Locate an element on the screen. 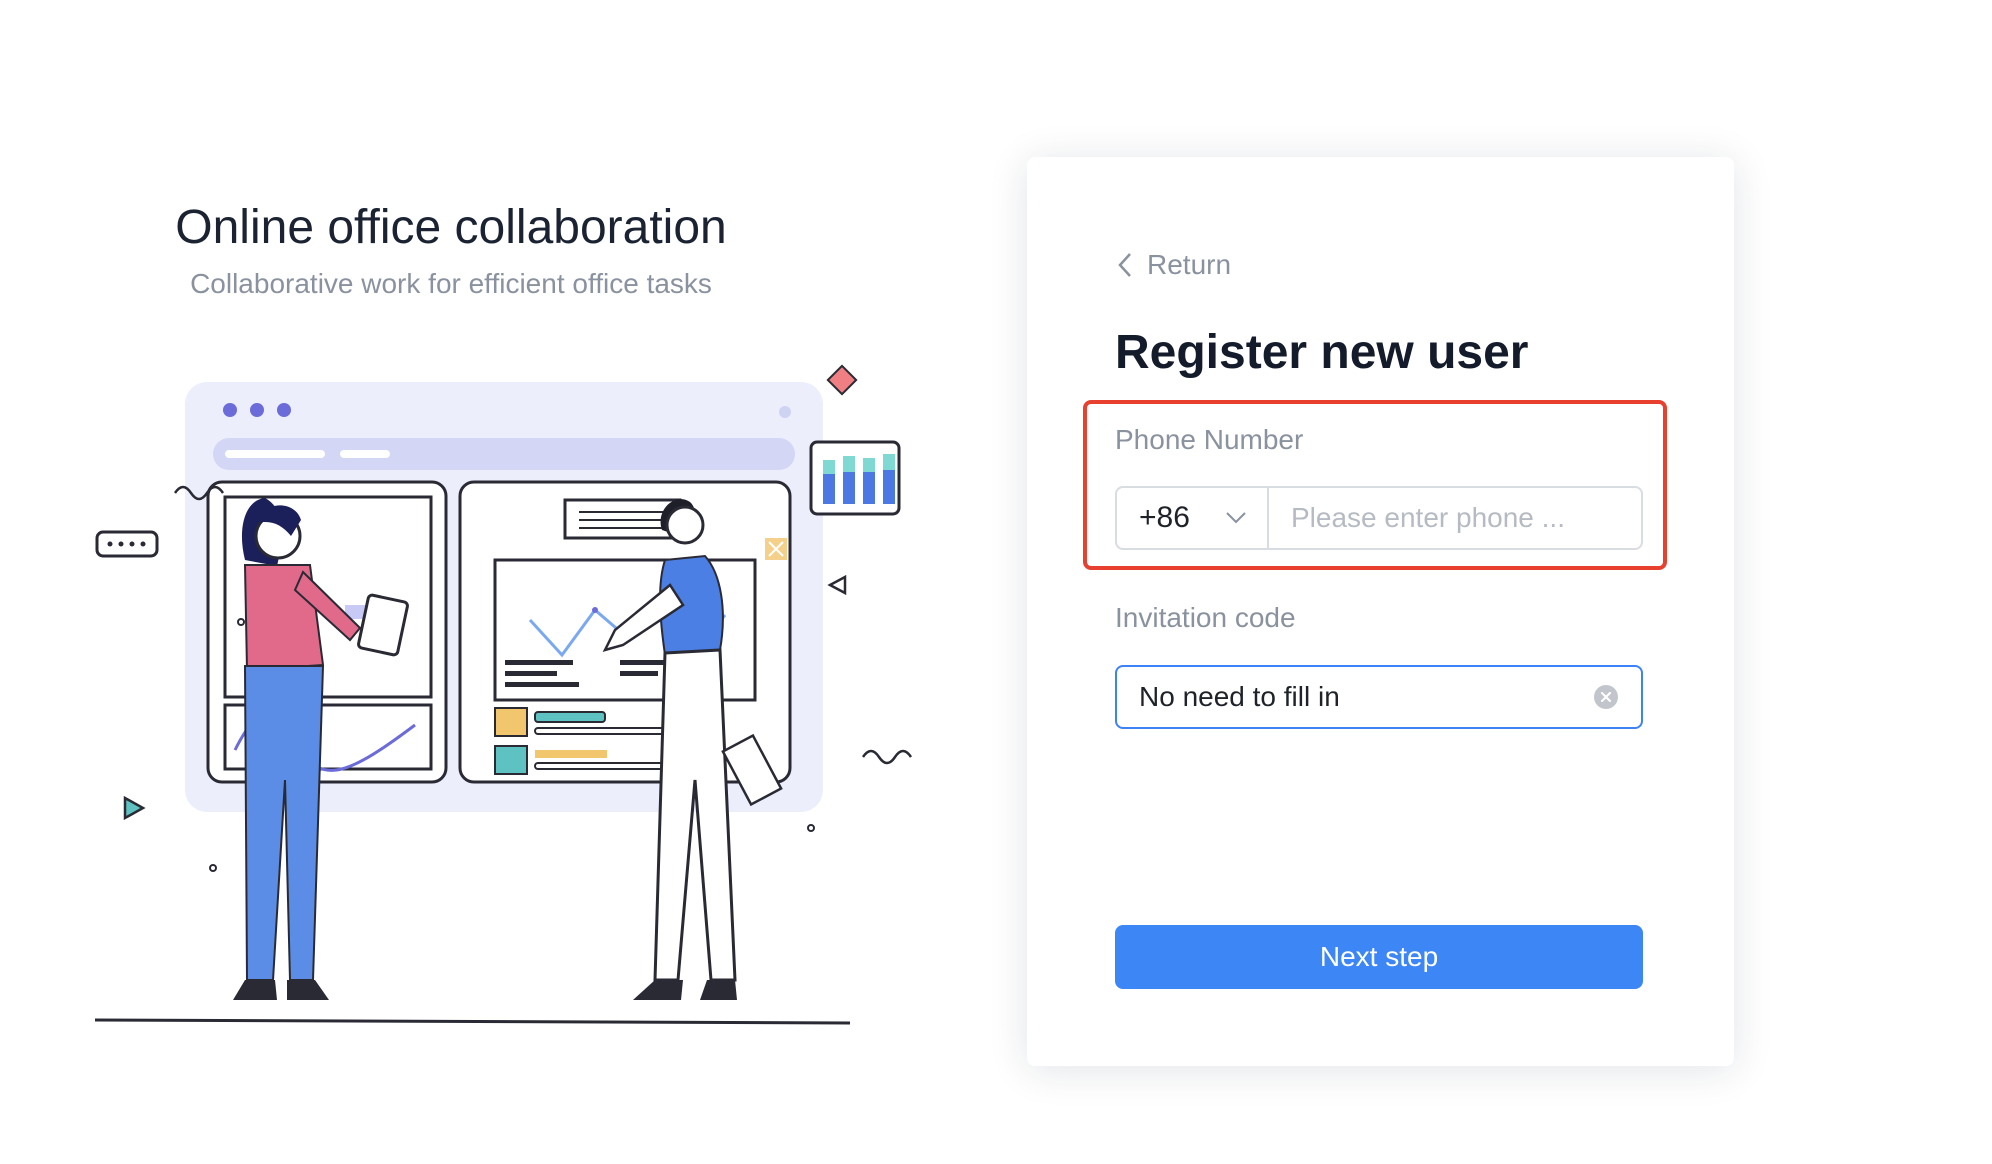 This screenshot has height=1164, width=1992. clear-icon is located at coordinates (1606, 697).